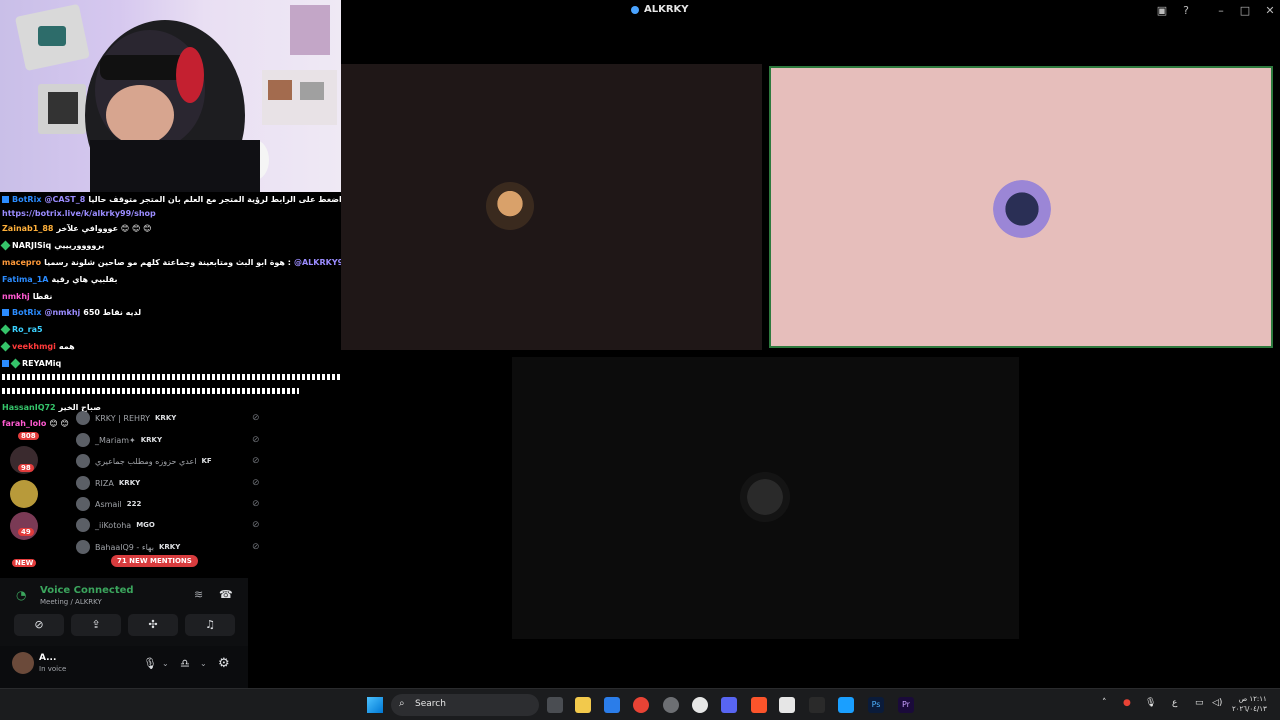 The width and height of the screenshot is (1280, 720). Describe the element at coordinates (1174, 703) in the screenshot. I see `language-indicator: ع` at that location.